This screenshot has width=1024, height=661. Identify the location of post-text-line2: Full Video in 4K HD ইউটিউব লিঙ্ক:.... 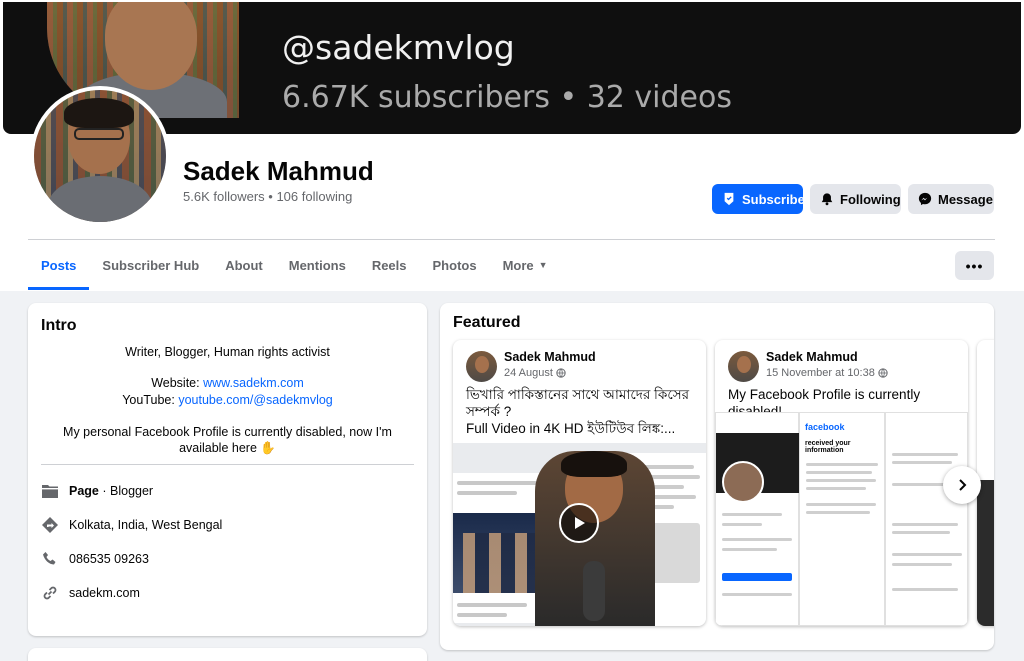
(571, 428).